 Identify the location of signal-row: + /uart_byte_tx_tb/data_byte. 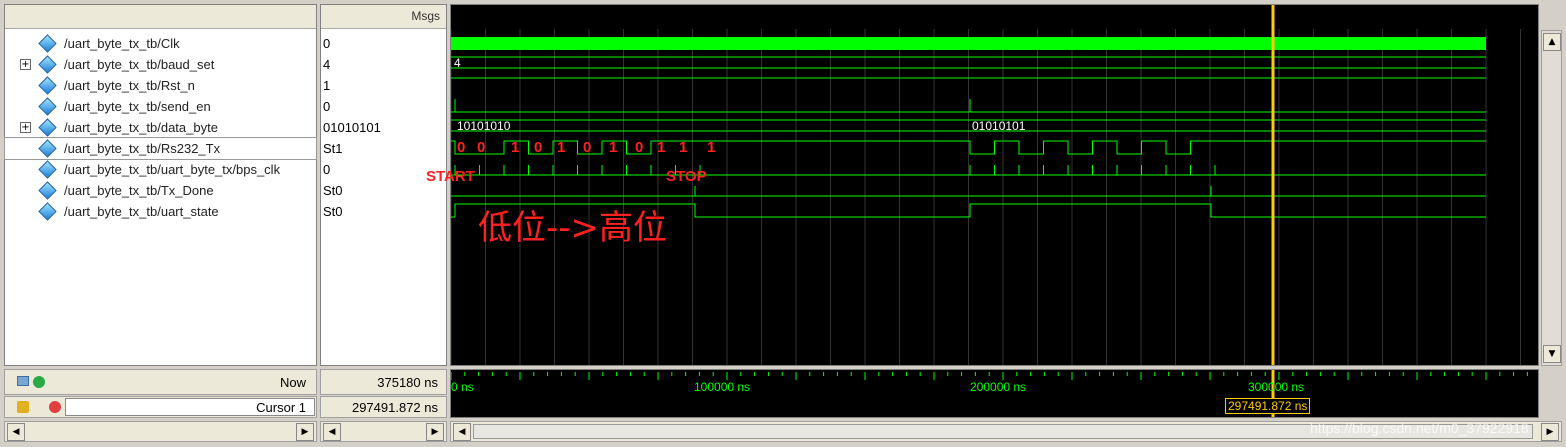
(160, 127).